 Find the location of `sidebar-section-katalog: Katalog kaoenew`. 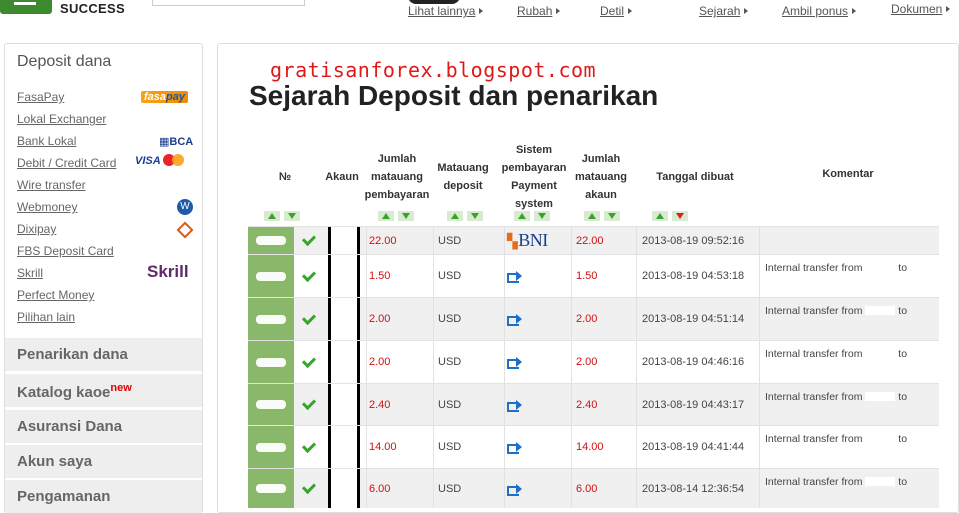

sidebar-section-katalog: Katalog kaoenew is located at coordinates (103, 390).